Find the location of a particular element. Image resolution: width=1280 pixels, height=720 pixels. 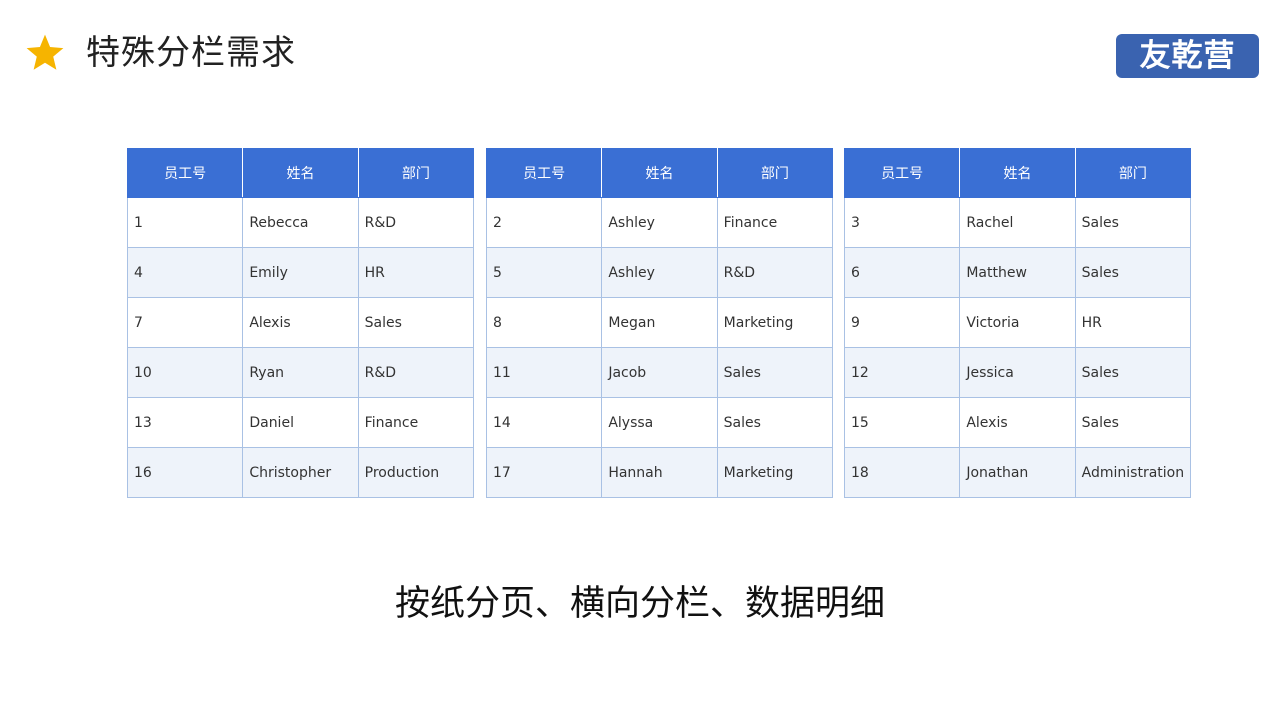

cell-name: Megan is located at coordinates (659, 322).